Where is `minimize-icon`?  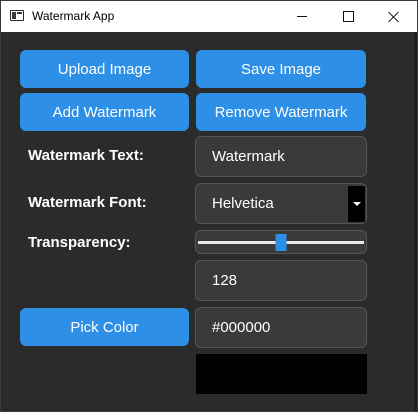 minimize-icon is located at coordinates (302, 16).